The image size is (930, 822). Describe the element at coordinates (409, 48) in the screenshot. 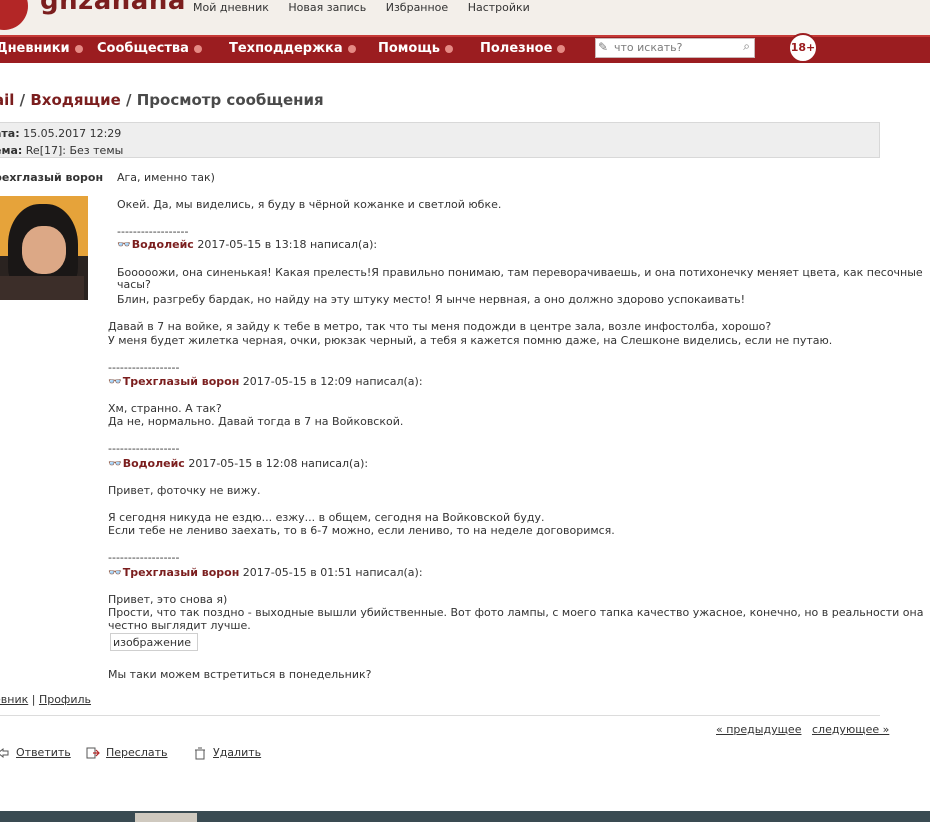

I see `nav-item-label: Помощь` at that location.